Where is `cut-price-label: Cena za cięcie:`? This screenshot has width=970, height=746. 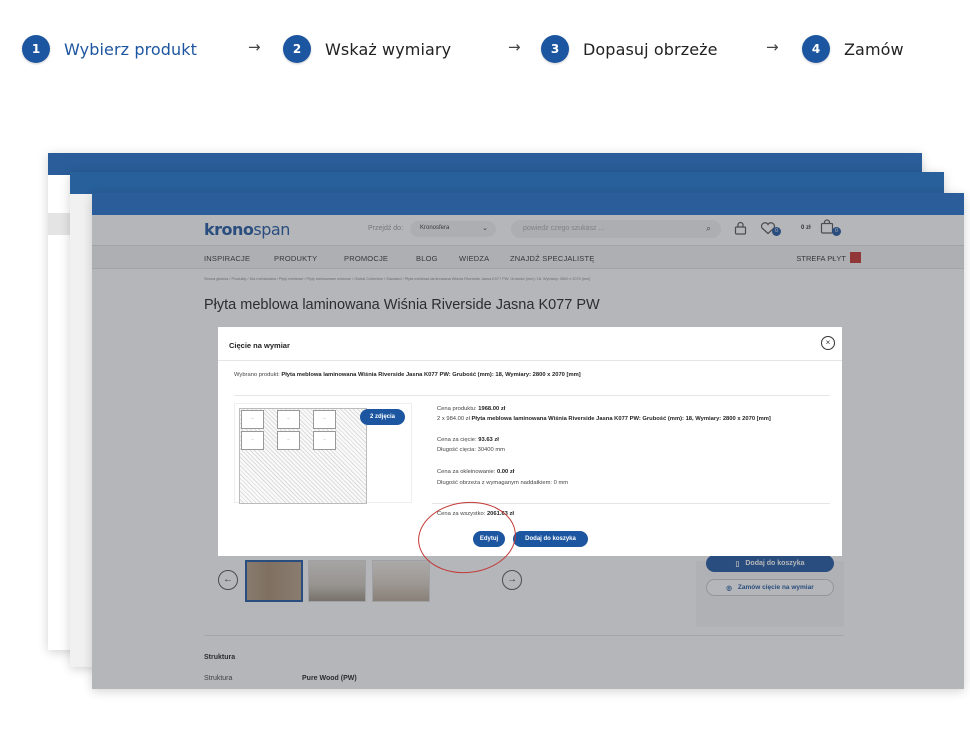
cut-price-label: Cena za cięcie: is located at coordinates (457, 440).